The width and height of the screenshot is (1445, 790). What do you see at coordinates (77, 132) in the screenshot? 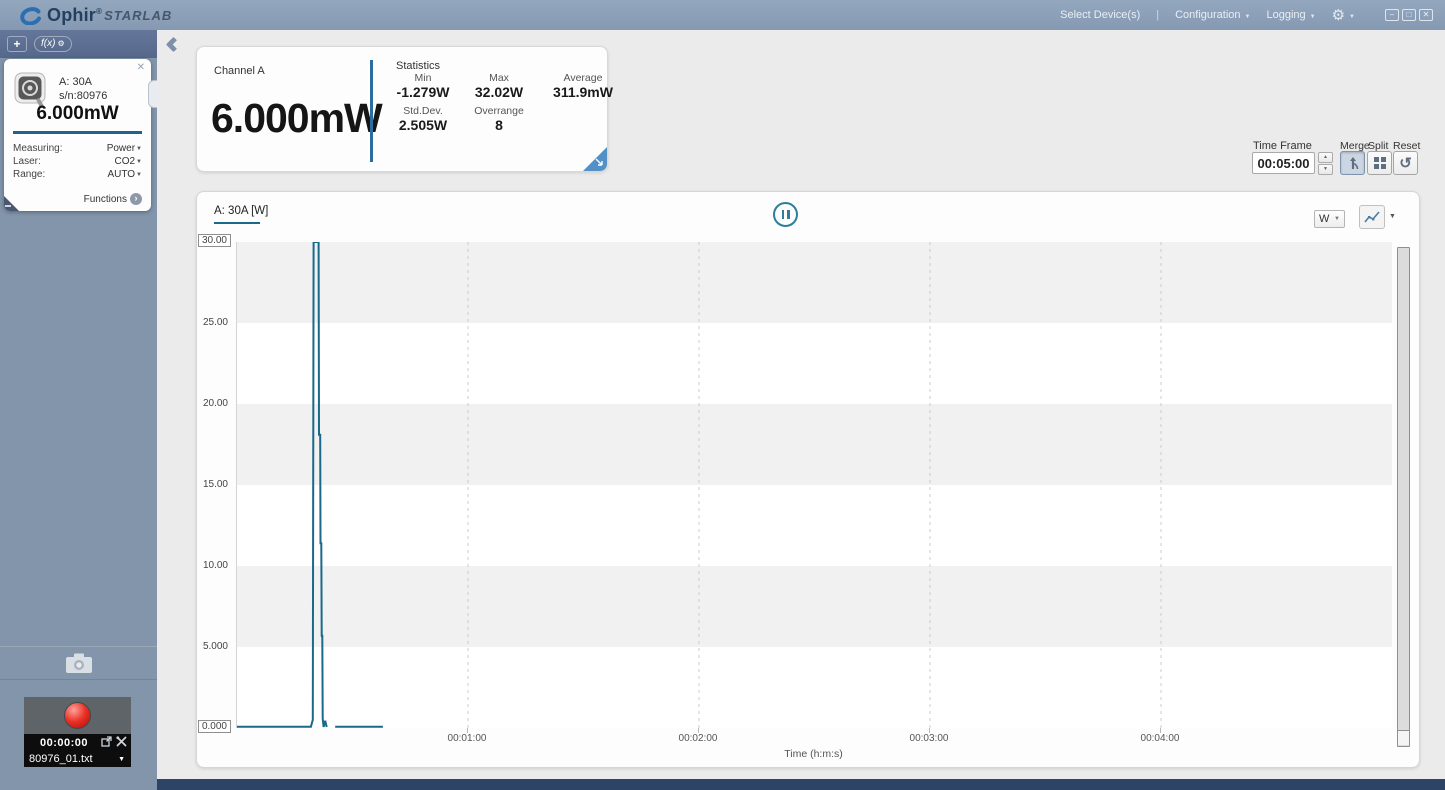
I see `accent-divider` at bounding box center [77, 132].